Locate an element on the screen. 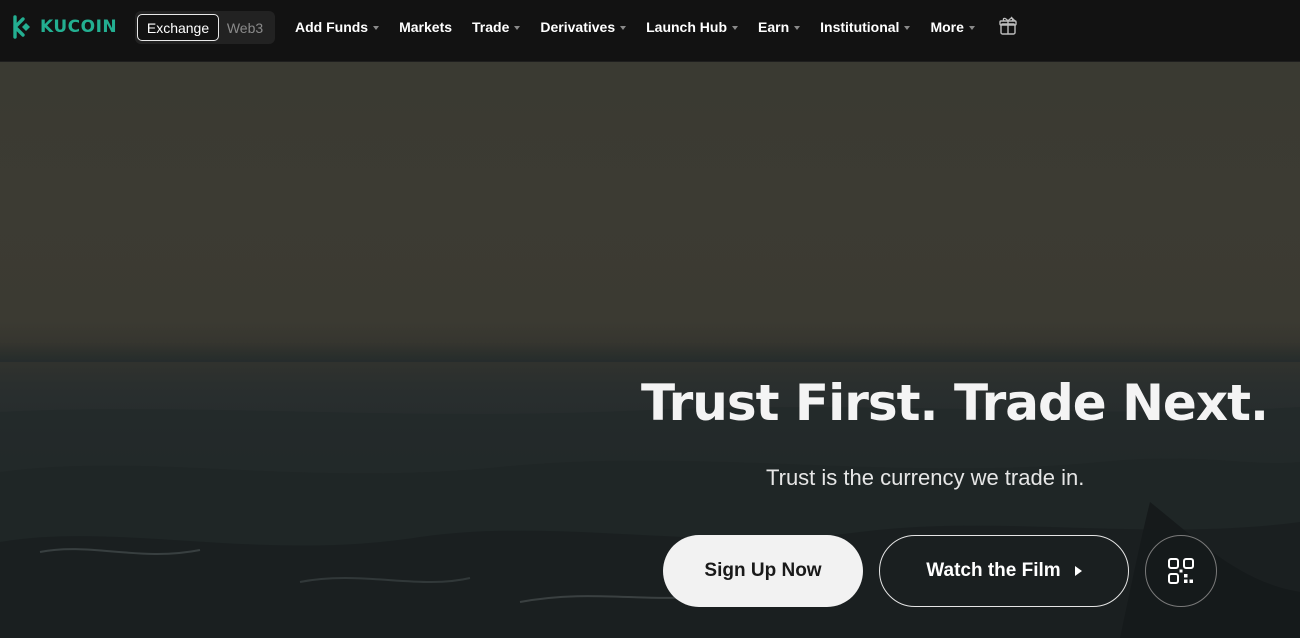 The image size is (1300, 638). qr-code-icon is located at coordinates (1181, 571).